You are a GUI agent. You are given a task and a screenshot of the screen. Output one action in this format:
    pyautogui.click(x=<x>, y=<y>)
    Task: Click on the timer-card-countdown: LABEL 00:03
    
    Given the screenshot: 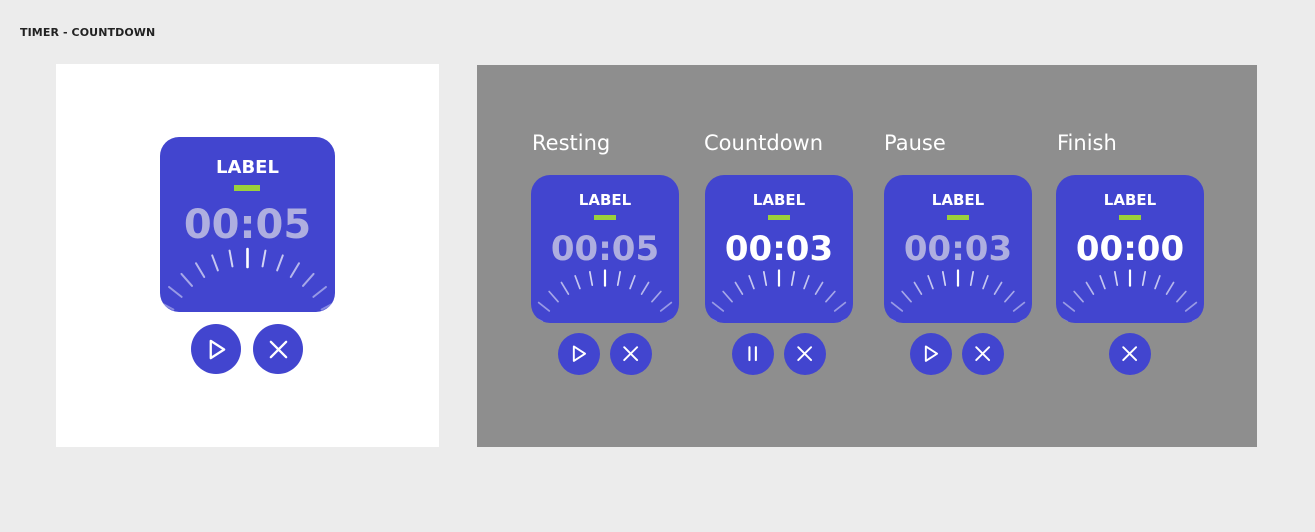 What is the action you would take?
    pyautogui.click(x=779, y=249)
    